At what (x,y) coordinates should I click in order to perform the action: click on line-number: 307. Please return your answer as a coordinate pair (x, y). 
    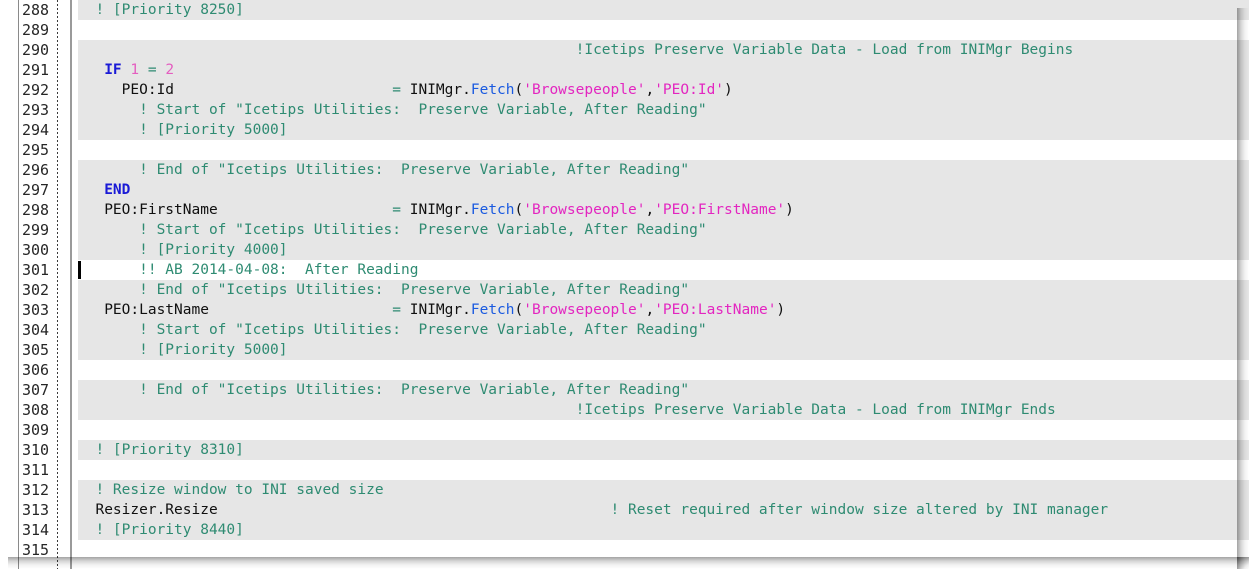
    Looking at the image, I should click on (36, 390).